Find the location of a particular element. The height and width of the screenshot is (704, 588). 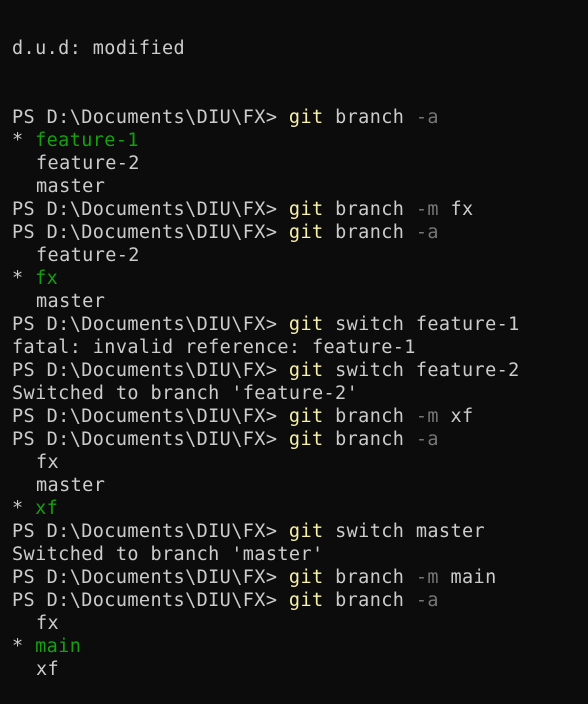

truncated-top-line: d.u.d: modified is located at coordinates (99, 48).